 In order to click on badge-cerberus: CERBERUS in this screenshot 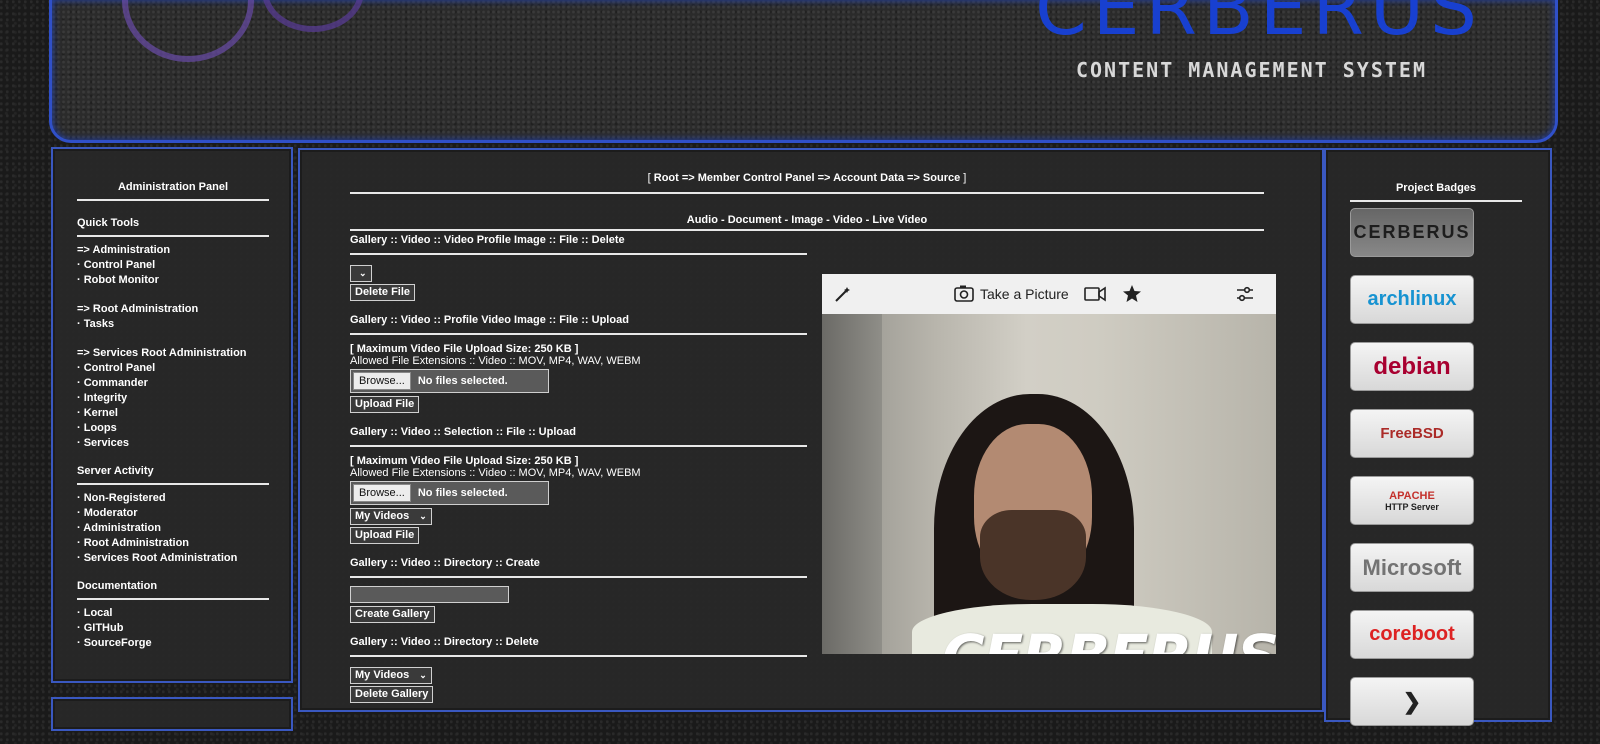, I will do `click(1412, 232)`.